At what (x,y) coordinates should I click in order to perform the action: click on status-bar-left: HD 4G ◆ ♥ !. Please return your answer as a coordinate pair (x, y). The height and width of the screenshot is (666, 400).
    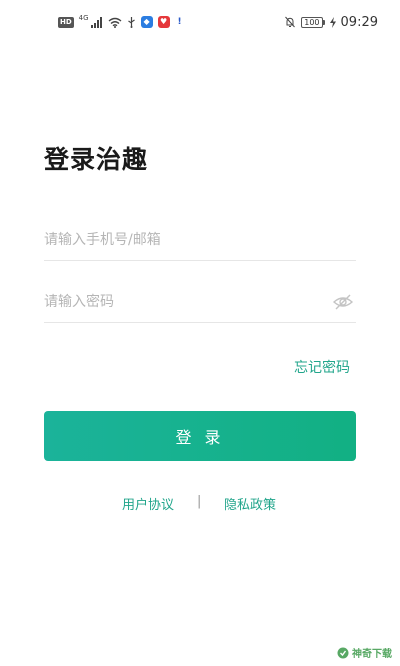
    Looking at the image, I should click on (121, 22).